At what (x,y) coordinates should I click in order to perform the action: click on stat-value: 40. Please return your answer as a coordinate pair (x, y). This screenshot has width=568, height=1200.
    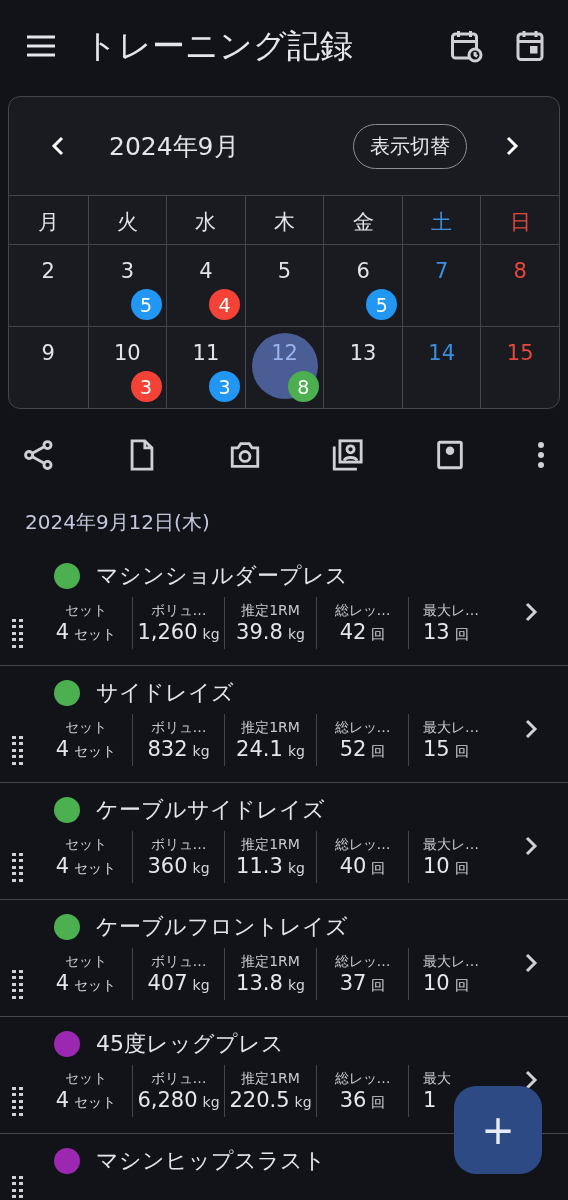
    Looking at the image, I should click on (353, 866).